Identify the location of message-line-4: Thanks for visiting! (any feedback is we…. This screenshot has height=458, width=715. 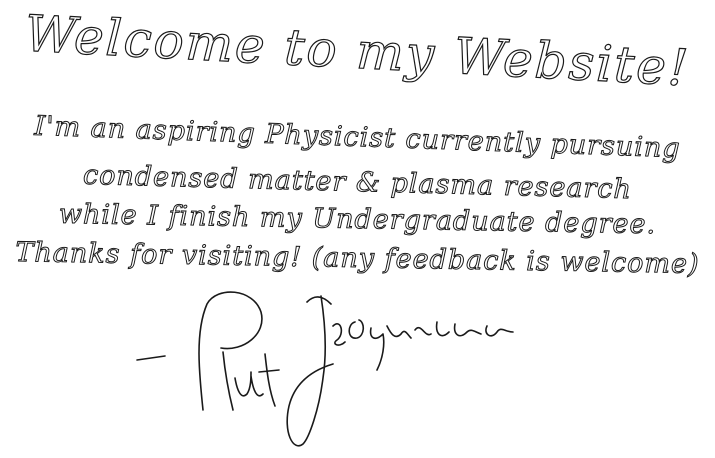
(358, 259).